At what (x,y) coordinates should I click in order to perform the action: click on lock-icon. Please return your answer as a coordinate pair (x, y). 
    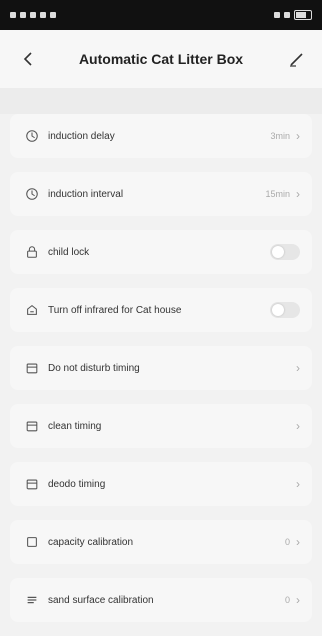
    Looking at the image, I should click on (32, 252).